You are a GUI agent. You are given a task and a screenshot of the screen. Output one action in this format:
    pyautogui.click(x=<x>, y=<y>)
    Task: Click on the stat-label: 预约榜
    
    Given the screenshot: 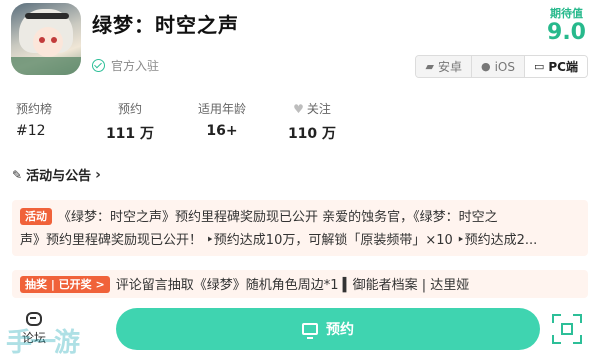 What is the action you would take?
    pyautogui.click(x=34, y=109)
    